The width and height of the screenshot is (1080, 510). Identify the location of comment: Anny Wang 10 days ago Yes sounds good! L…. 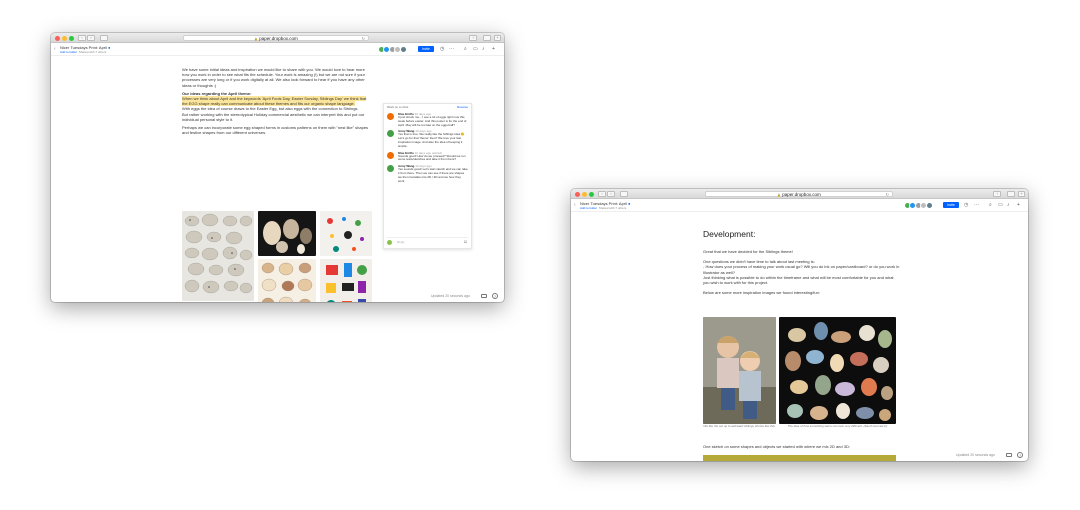
(427, 173).